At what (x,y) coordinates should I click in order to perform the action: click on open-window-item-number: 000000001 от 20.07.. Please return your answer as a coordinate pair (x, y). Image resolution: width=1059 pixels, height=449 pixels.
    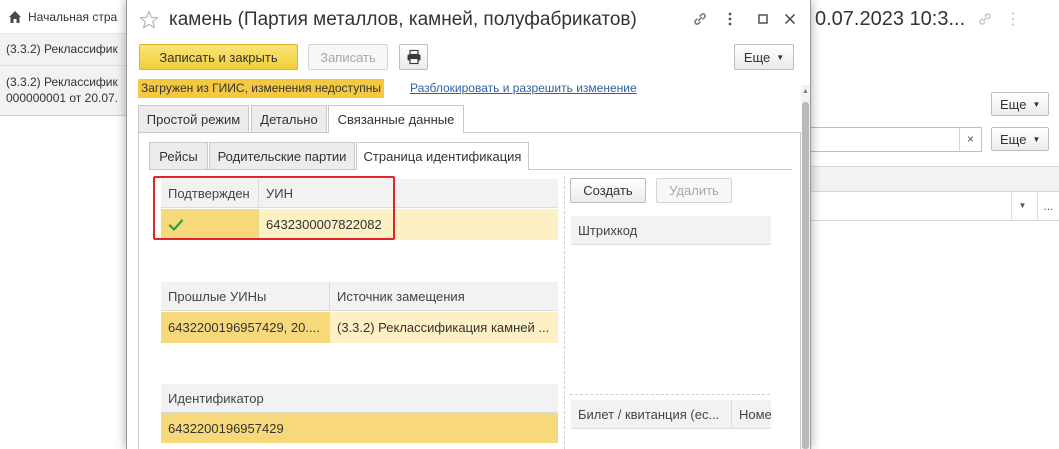
    Looking at the image, I should click on (62, 98).